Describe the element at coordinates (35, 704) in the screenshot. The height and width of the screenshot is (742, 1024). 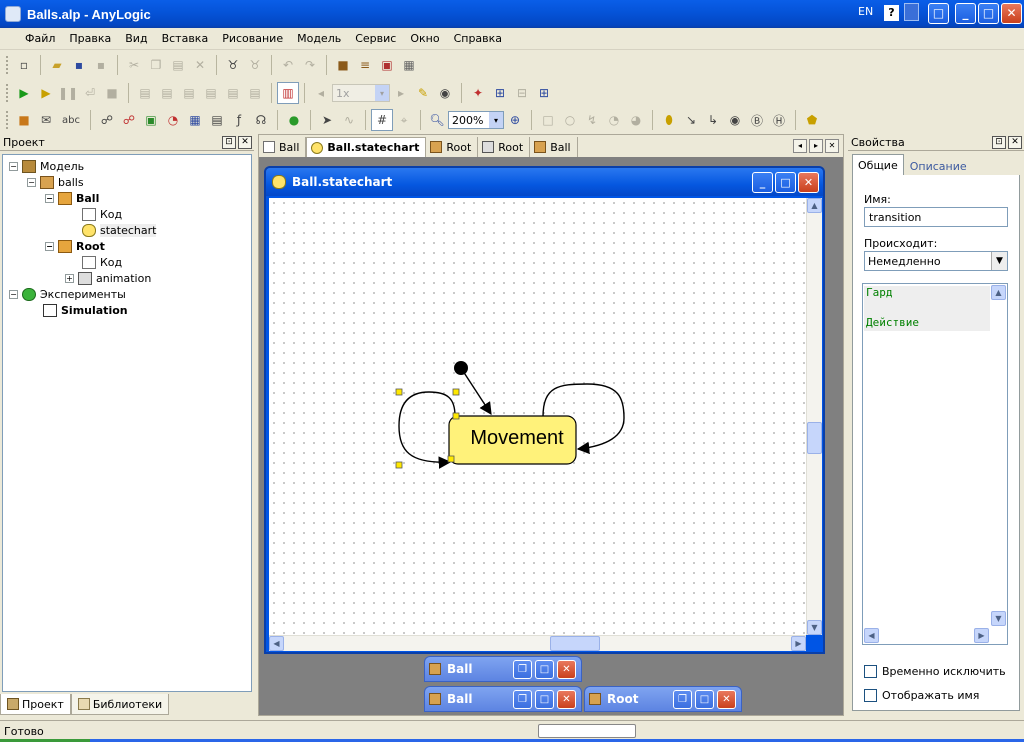
I see `tab-project: Проект` at that location.